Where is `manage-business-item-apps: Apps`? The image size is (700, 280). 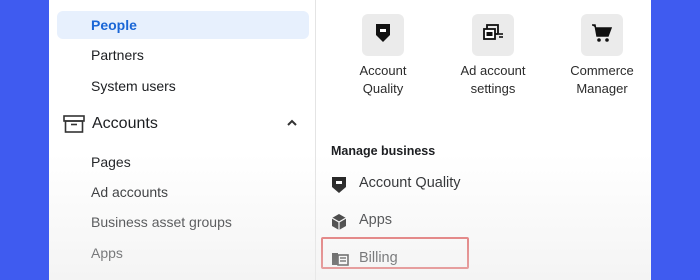 manage-business-item-apps: Apps is located at coordinates (446, 221).